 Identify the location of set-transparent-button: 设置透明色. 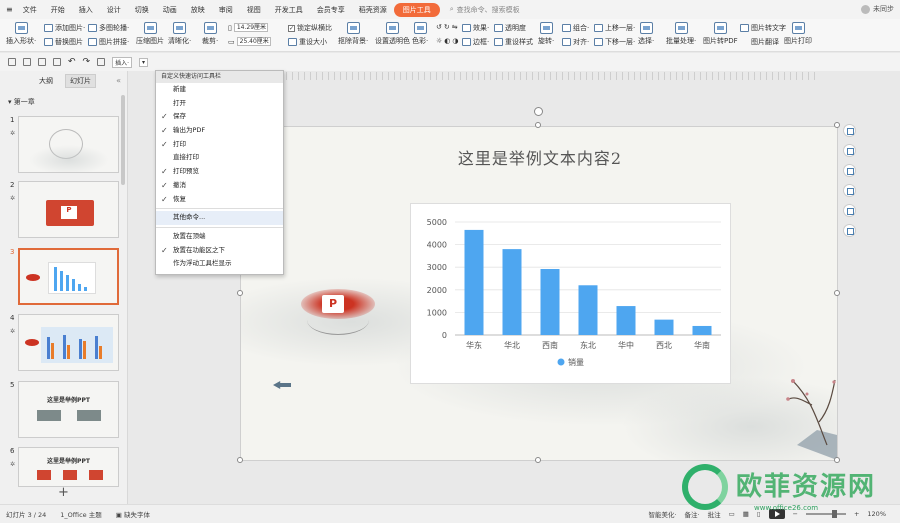
(392, 34).